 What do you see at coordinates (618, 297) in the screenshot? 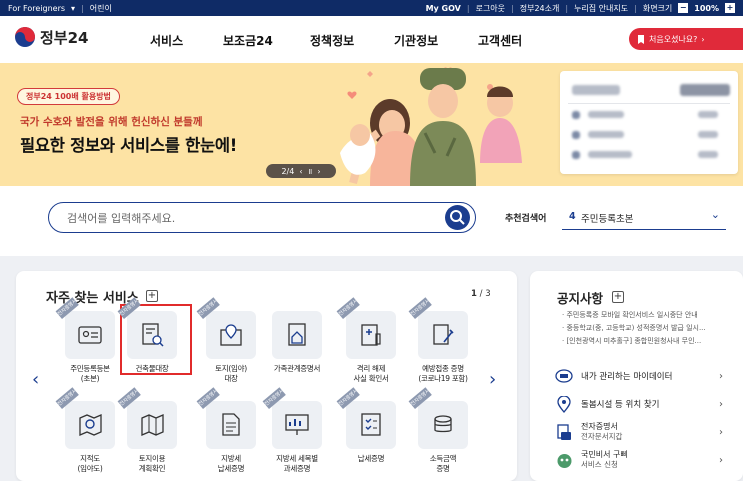
I see `notice-more-button: +` at bounding box center [618, 297].